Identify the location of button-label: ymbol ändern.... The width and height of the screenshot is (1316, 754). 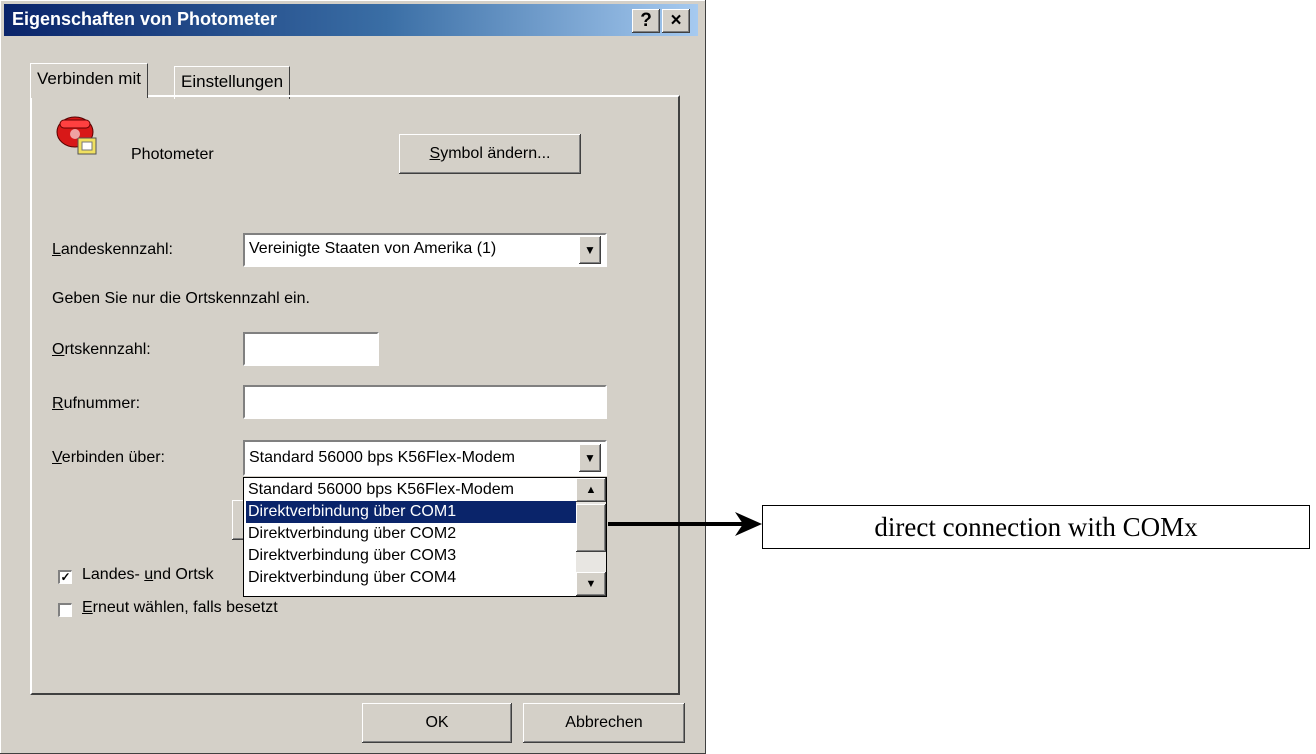
(495, 153).